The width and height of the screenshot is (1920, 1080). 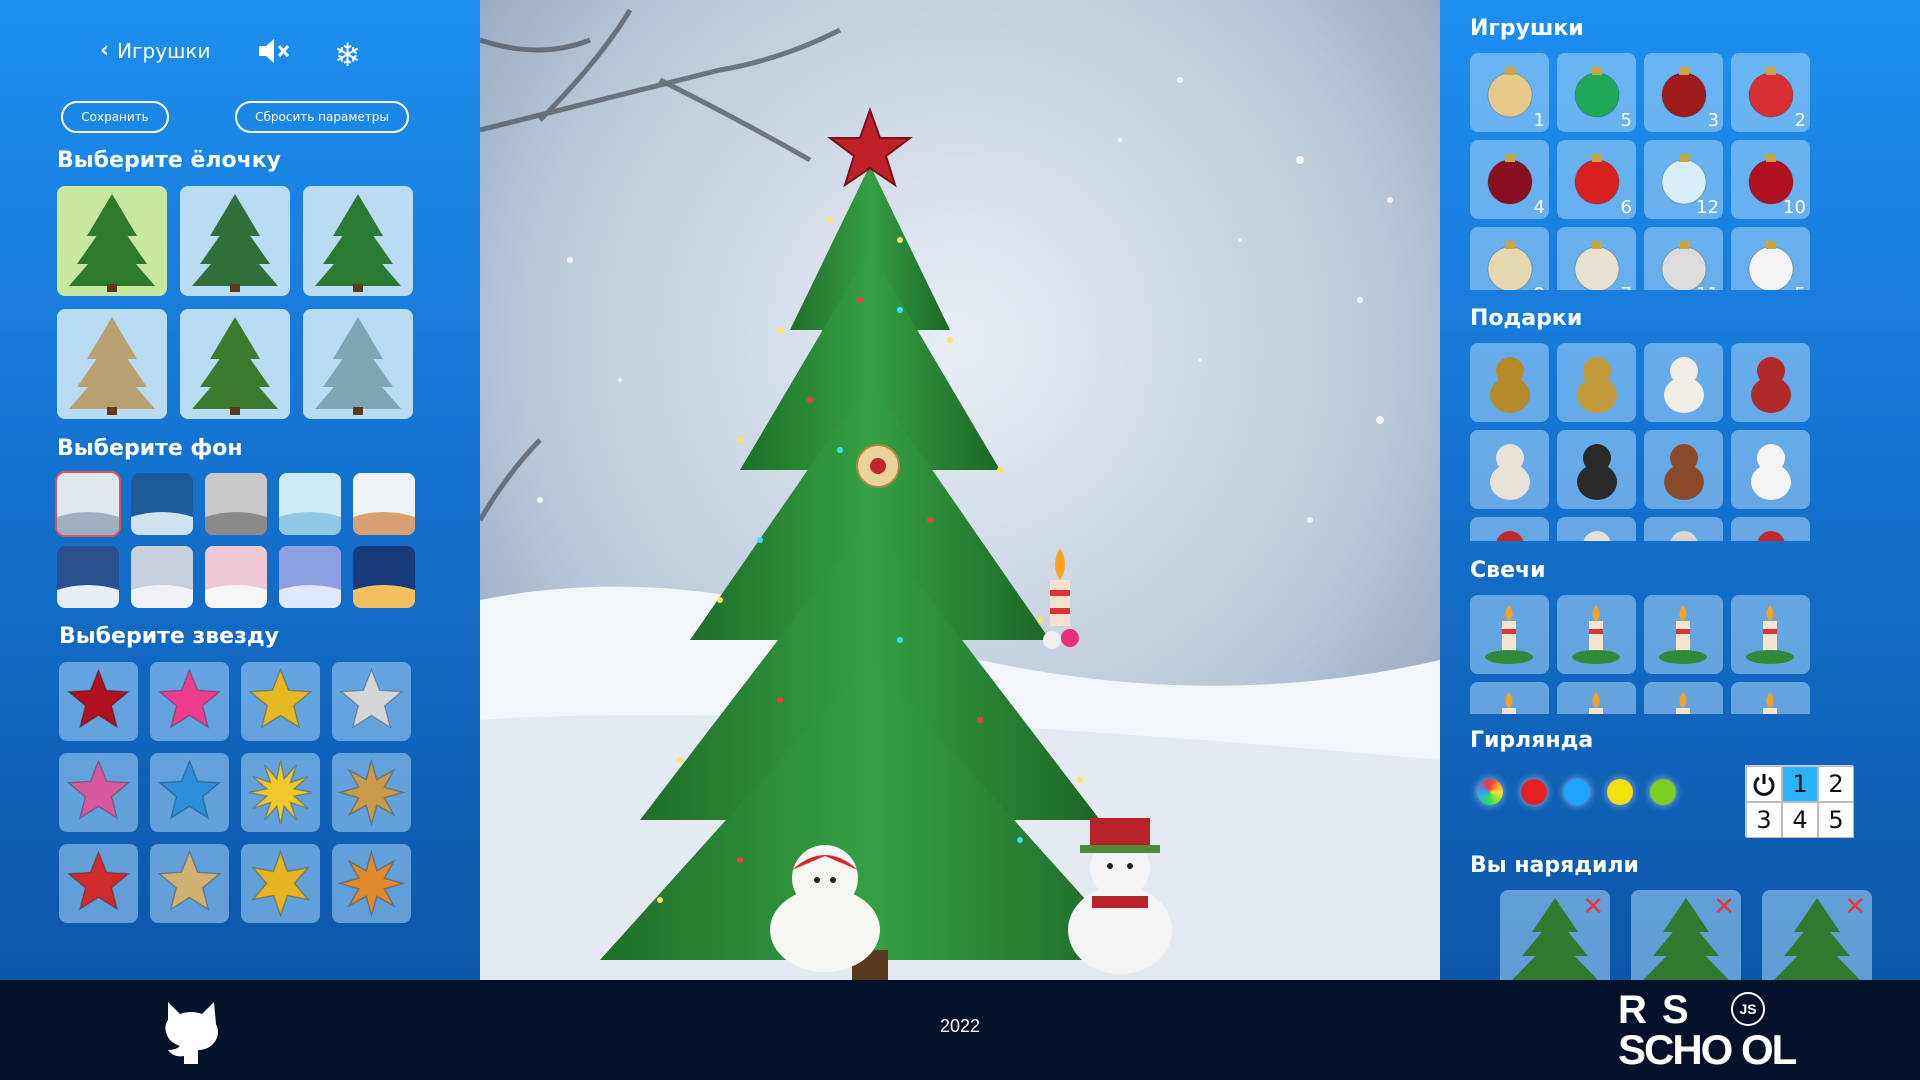 What do you see at coordinates (1707, 1049) in the screenshot?
I see `rs-logo-line2: SCHO OL` at bounding box center [1707, 1049].